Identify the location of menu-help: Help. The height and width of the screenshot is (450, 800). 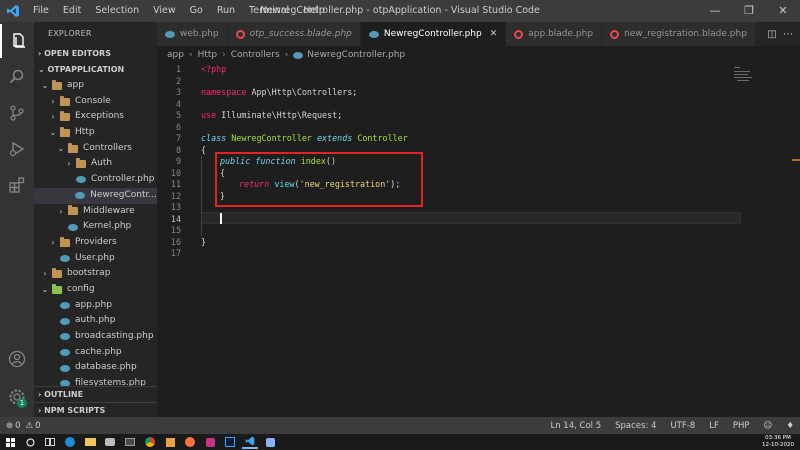
(314, 11).